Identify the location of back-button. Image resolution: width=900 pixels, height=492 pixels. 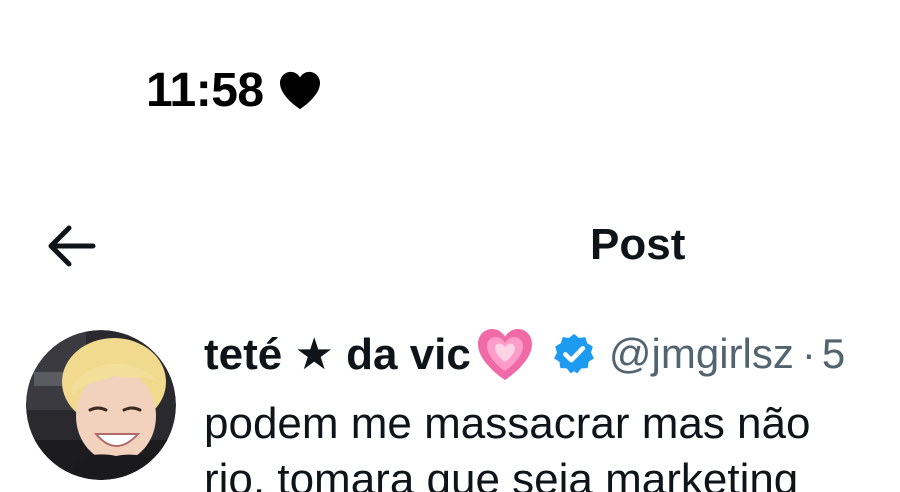
(71, 246).